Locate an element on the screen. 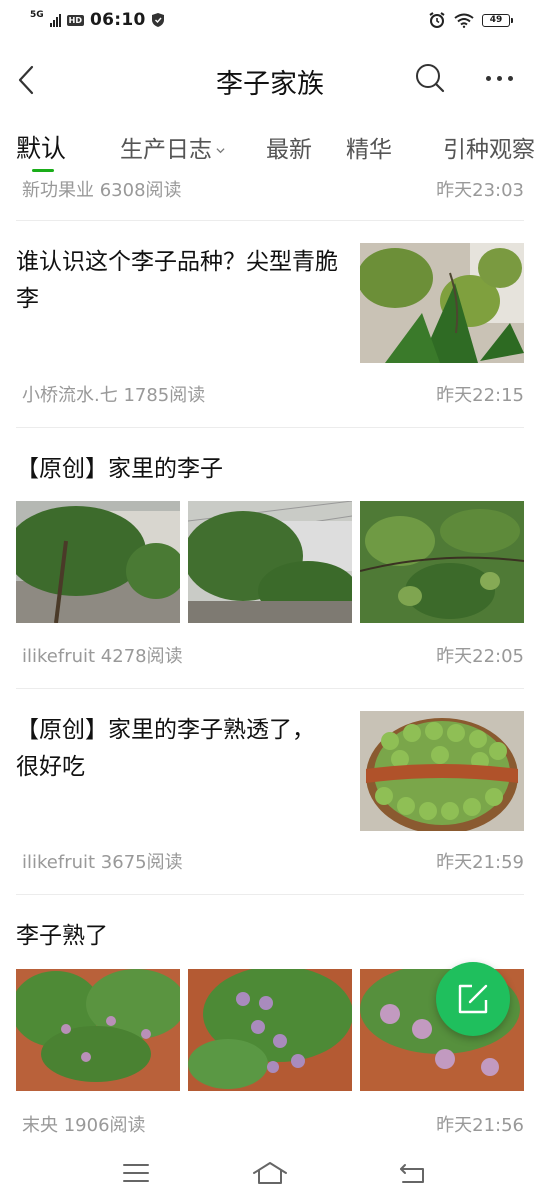 The width and height of the screenshot is (540, 1204). post-time: 昨天21:59 is located at coordinates (480, 862).